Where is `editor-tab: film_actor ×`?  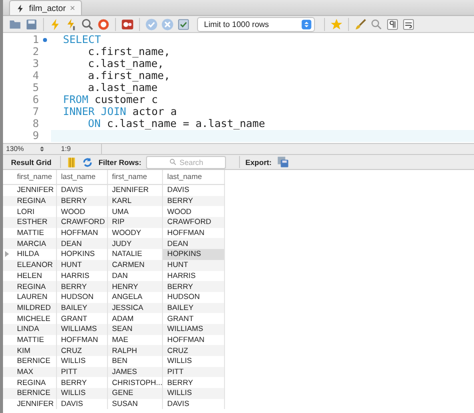 editor-tab: film_actor × is located at coordinates (45, 7).